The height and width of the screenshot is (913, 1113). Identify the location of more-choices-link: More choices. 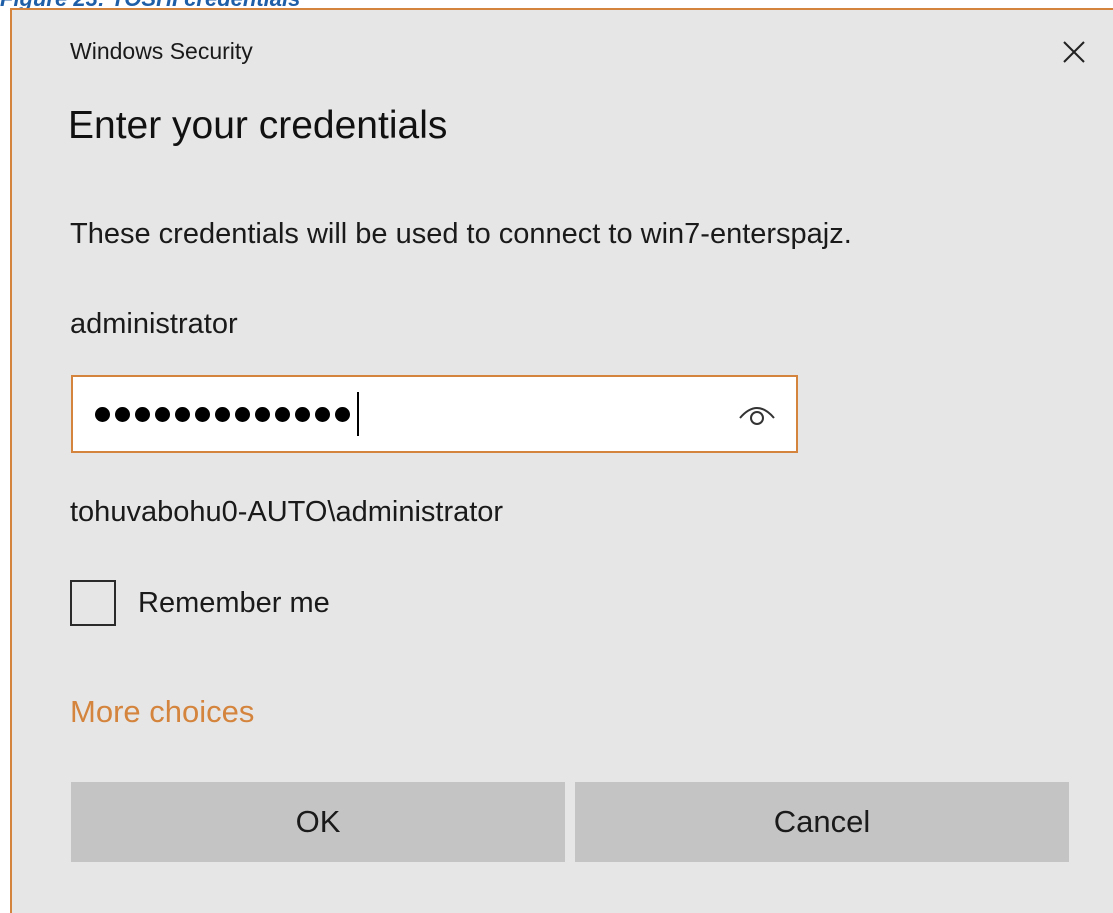
(162, 712).